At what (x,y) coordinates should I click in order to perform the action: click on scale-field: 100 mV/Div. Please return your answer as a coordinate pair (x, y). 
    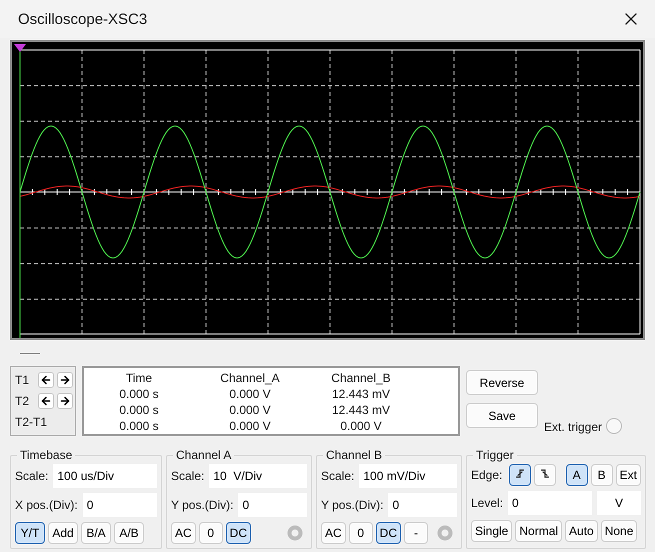
    Looking at the image, I should click on (408, 476).